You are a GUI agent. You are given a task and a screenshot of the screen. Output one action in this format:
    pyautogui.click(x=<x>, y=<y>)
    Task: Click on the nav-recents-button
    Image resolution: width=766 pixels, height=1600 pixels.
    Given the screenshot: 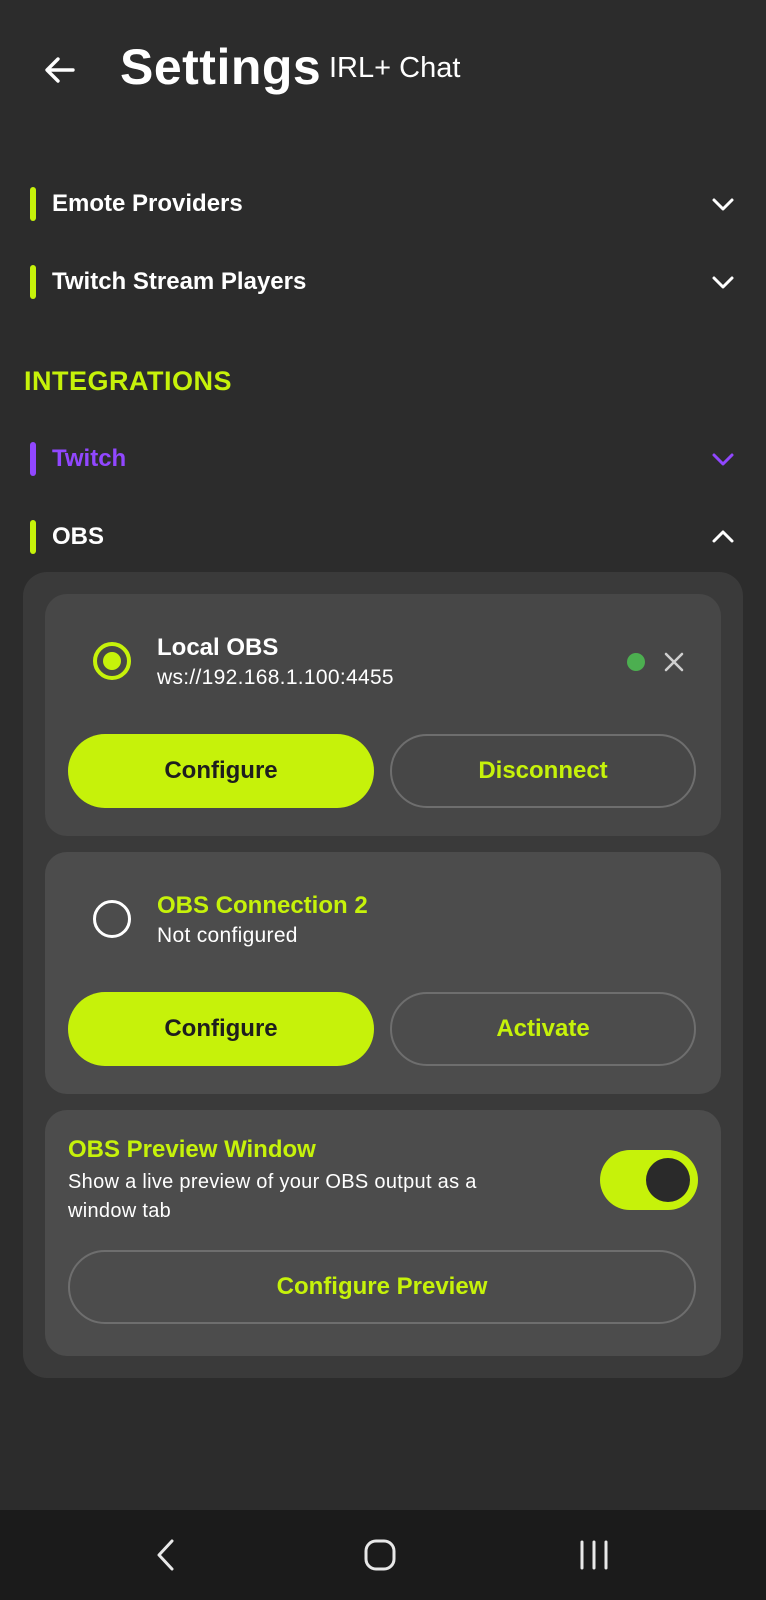 What is the action you would take?
    pyautogui.click(x=594, y=1555)
    